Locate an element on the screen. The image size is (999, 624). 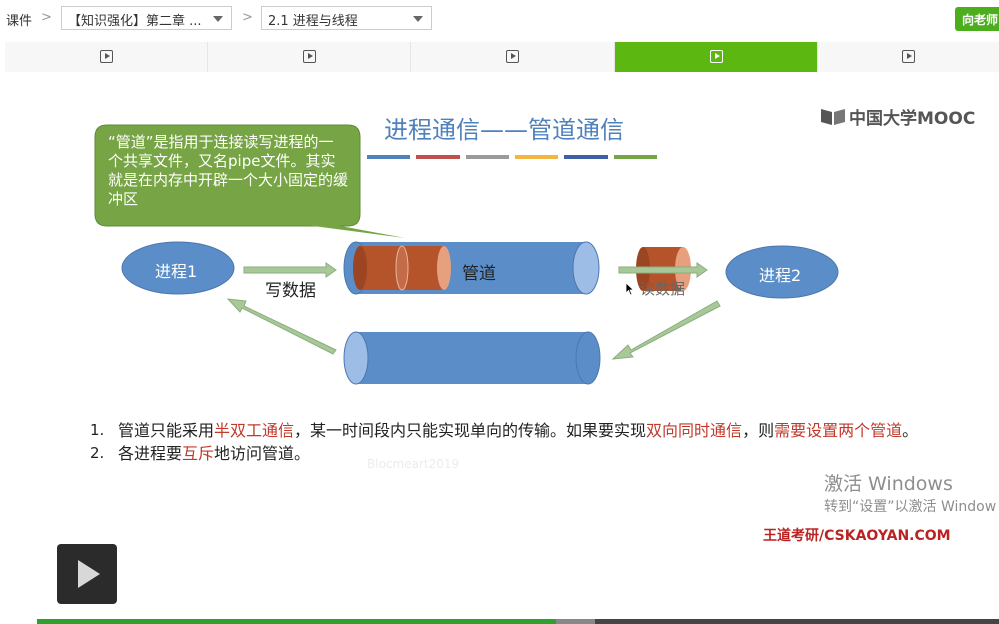
video-progress-bar is located at coordinates (518, 621).